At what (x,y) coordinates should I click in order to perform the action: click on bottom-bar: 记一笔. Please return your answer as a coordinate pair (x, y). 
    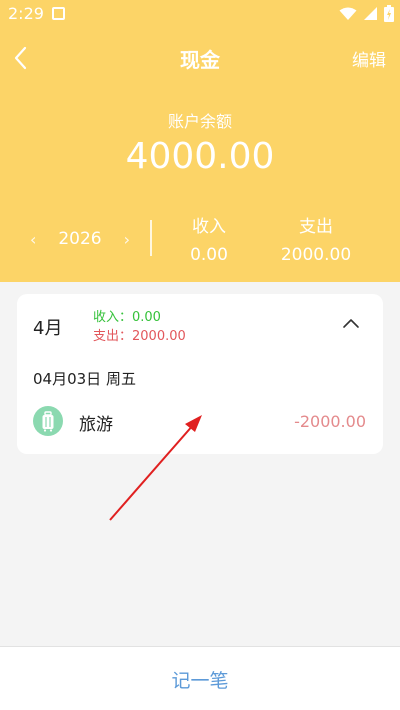
    Looking at the image, I should click on (200, 678).